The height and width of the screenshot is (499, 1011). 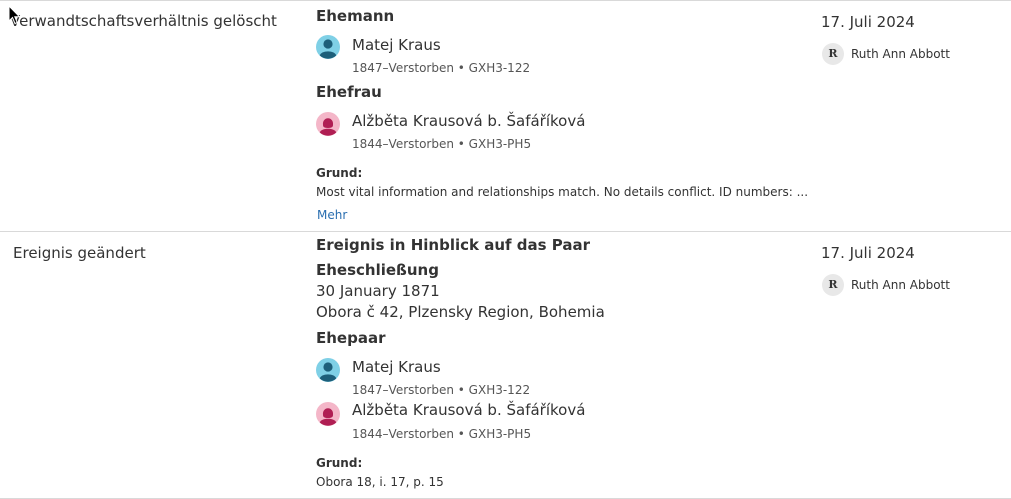 I want to click on husband-heading: Ehemann, so click(x=355, y=16).